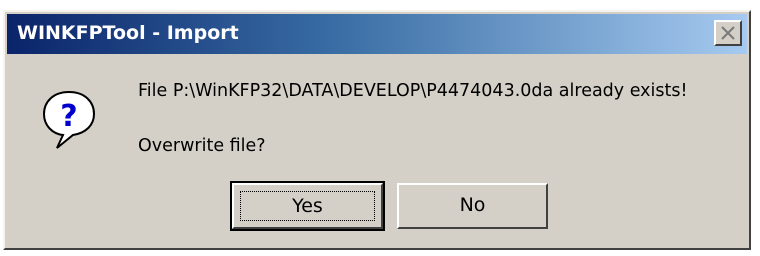 The image size is (760, 256). What do you see at coordinates (472, 206) in the screenshot?
I see `no-button: No` at bounding box center [472, 206].